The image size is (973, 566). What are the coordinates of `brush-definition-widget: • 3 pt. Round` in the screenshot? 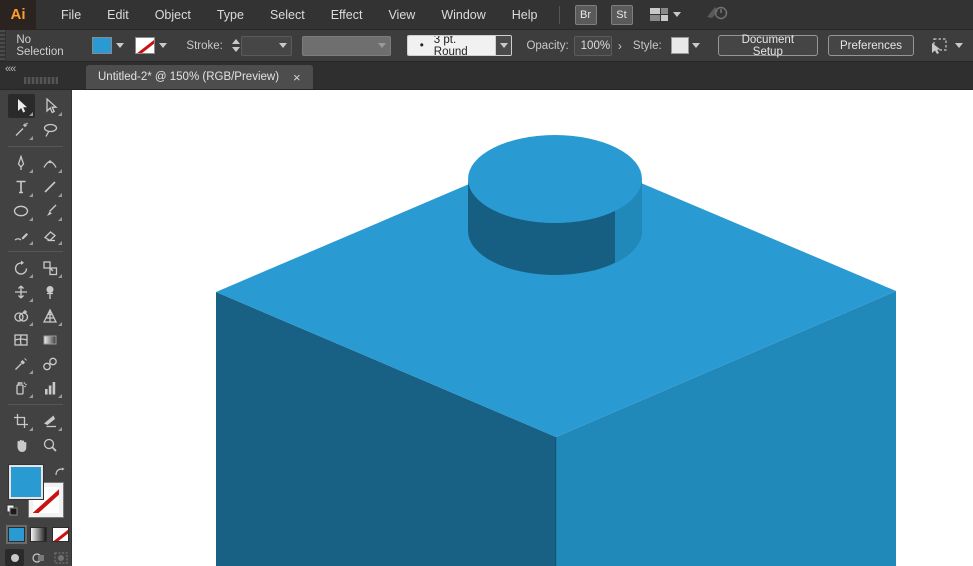 It's located at (459, 45).